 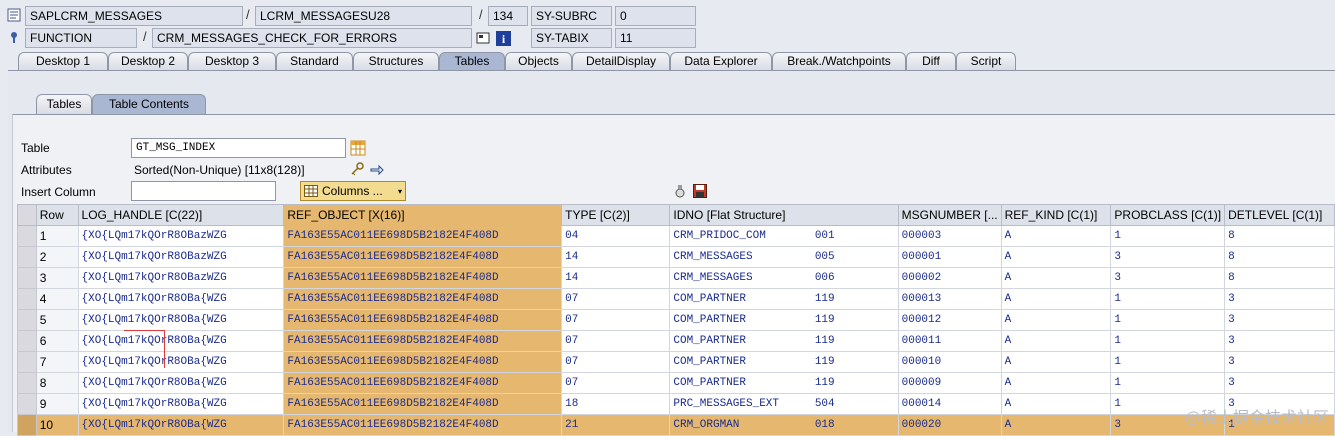 I want to click on sysval-field-1: 0, so click(x=655, y=16).